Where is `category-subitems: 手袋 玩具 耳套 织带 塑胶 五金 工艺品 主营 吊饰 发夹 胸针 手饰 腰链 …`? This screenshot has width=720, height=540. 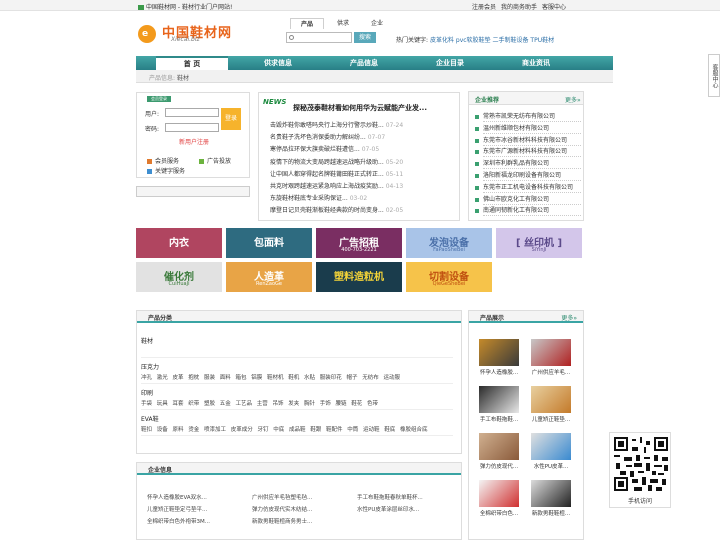
category-subitems: 手袋 玩具 耳套 织带 塑胶 五金 工艺品 主营 吊饰 发夹 胸针 手饰 腰链 … is located at coordinates (259, 403).